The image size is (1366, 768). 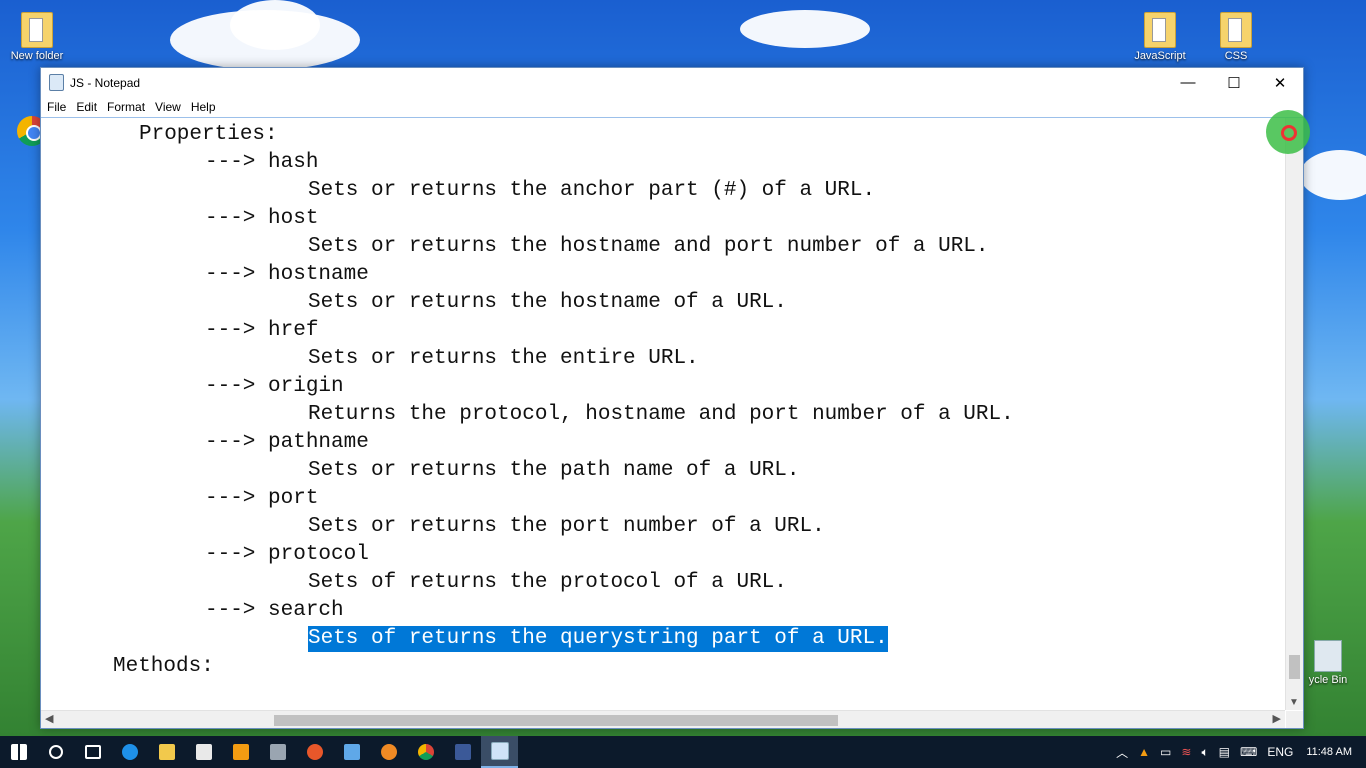 I want to click on close-button: ✕, so click(x=1280, y=82).